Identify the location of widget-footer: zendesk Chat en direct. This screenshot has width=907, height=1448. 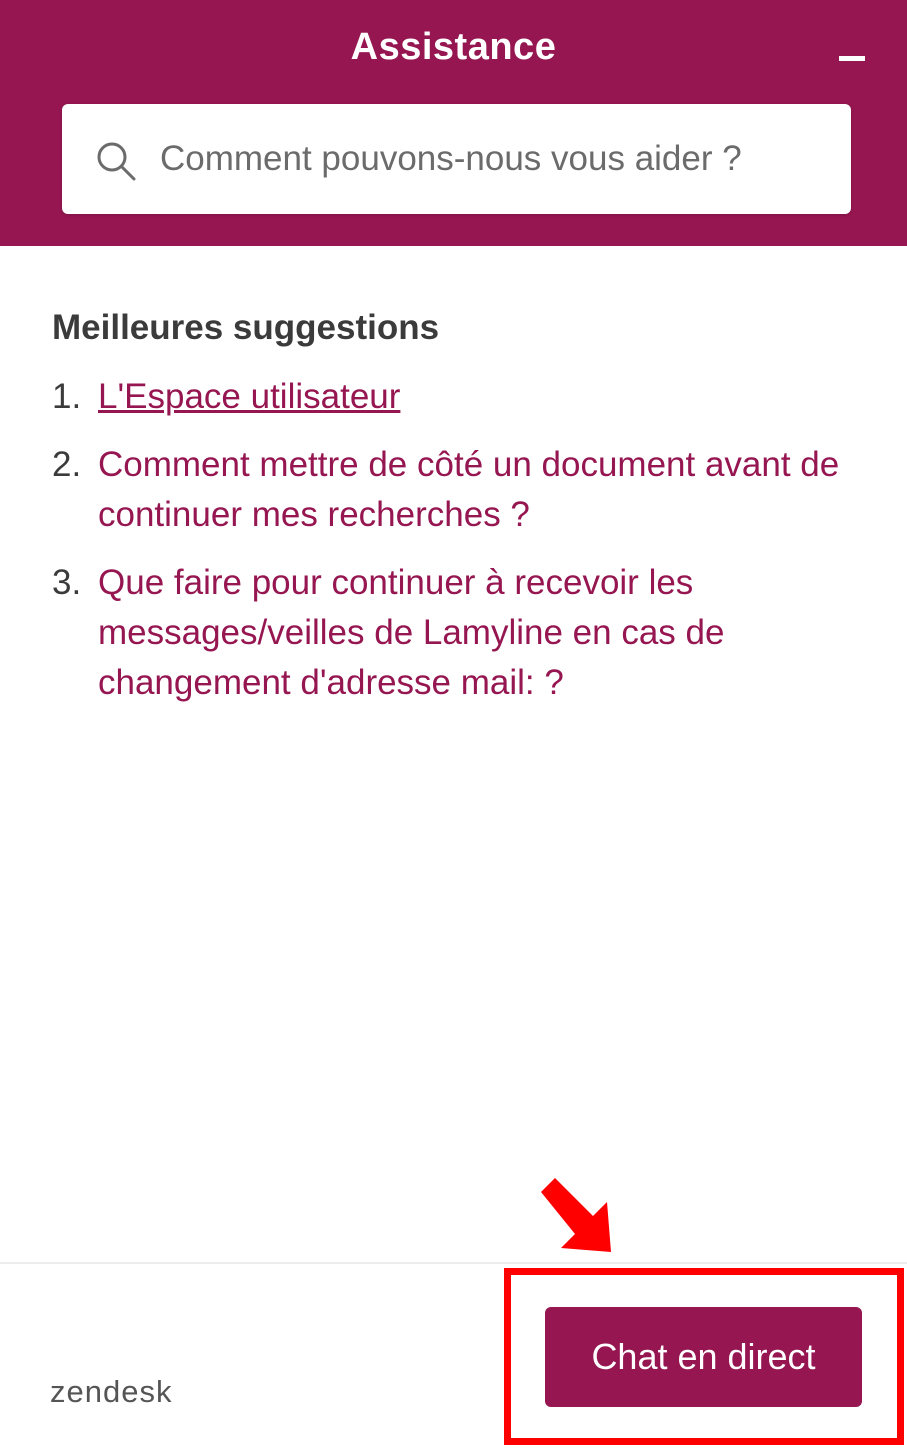
(453, 1355).